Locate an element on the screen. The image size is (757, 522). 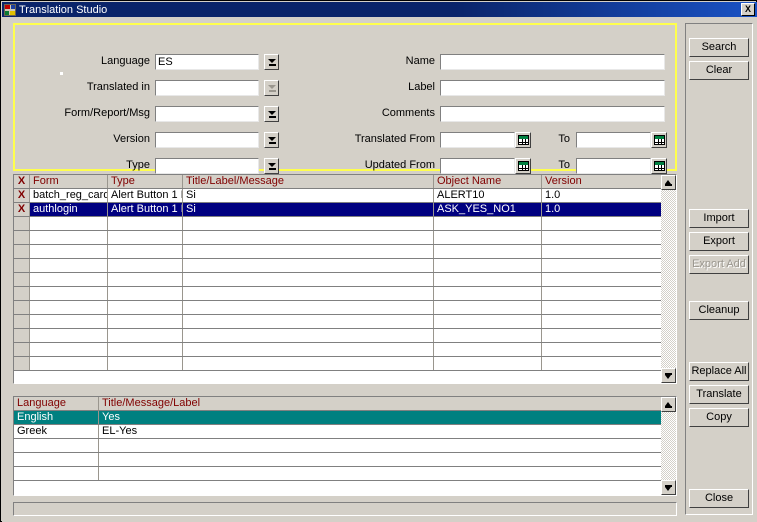
translate-button: Translate is located at coordinates (719, 394).